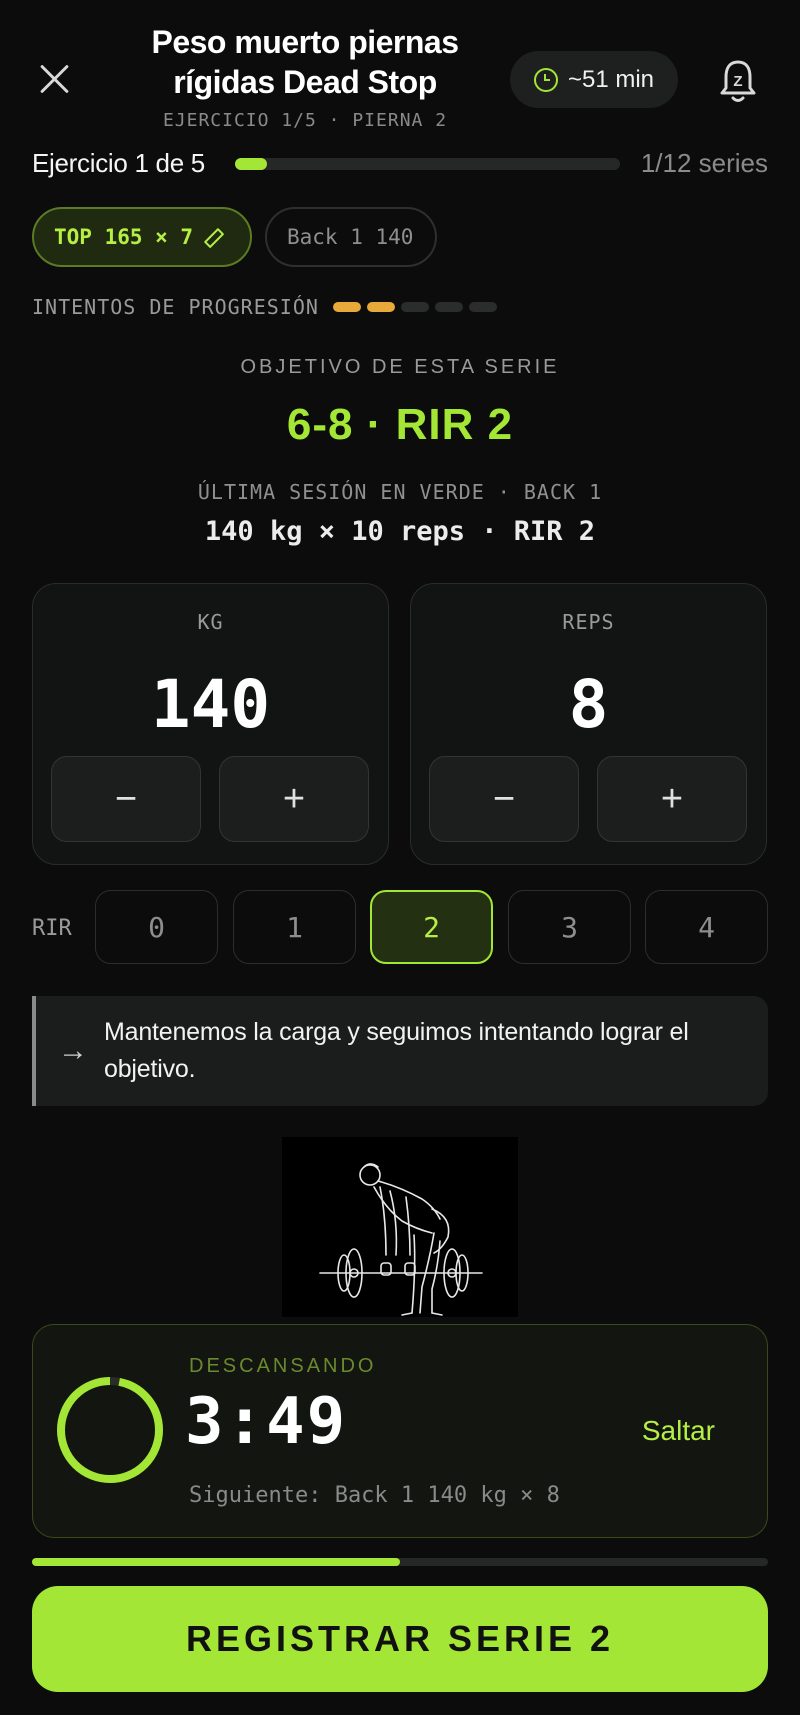  What do you see at coordinates (52, 928) in the screenshot?
I see `rir-label: RIR` at bounding box center [52, 928].